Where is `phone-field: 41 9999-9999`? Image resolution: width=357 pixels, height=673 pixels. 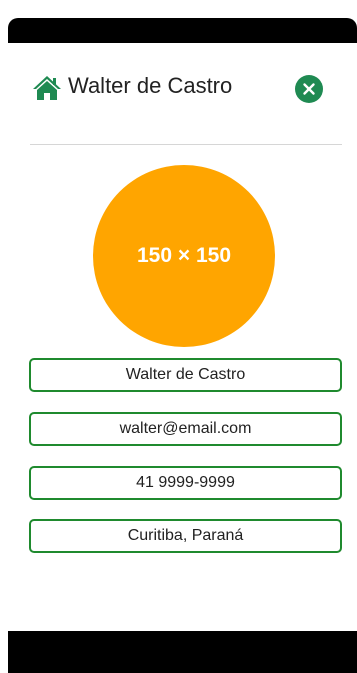
phone-field: 41 9999-9999 is located at coordinates (185, 483).